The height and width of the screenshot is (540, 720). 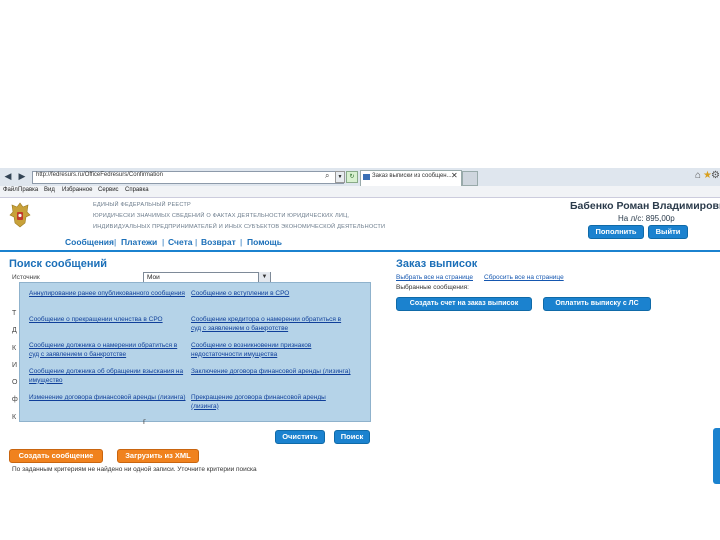 What do you see at coordinates (20, 215) in the screenshot?
I see `coat-of-arms-logo` at bounding box center [20, 215].